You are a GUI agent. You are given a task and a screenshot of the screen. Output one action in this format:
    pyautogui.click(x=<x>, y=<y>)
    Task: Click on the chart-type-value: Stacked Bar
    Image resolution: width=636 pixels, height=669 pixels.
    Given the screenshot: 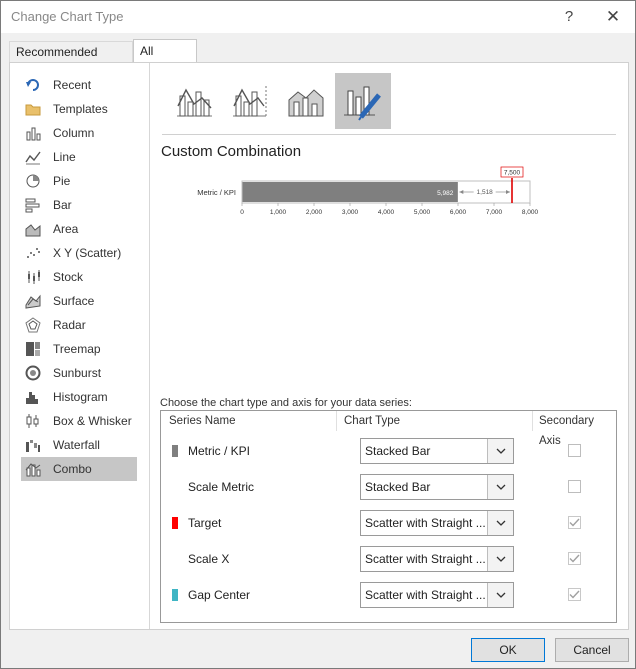 What is the action you would take?
    pyautogui.click(x=398, y=451)
    